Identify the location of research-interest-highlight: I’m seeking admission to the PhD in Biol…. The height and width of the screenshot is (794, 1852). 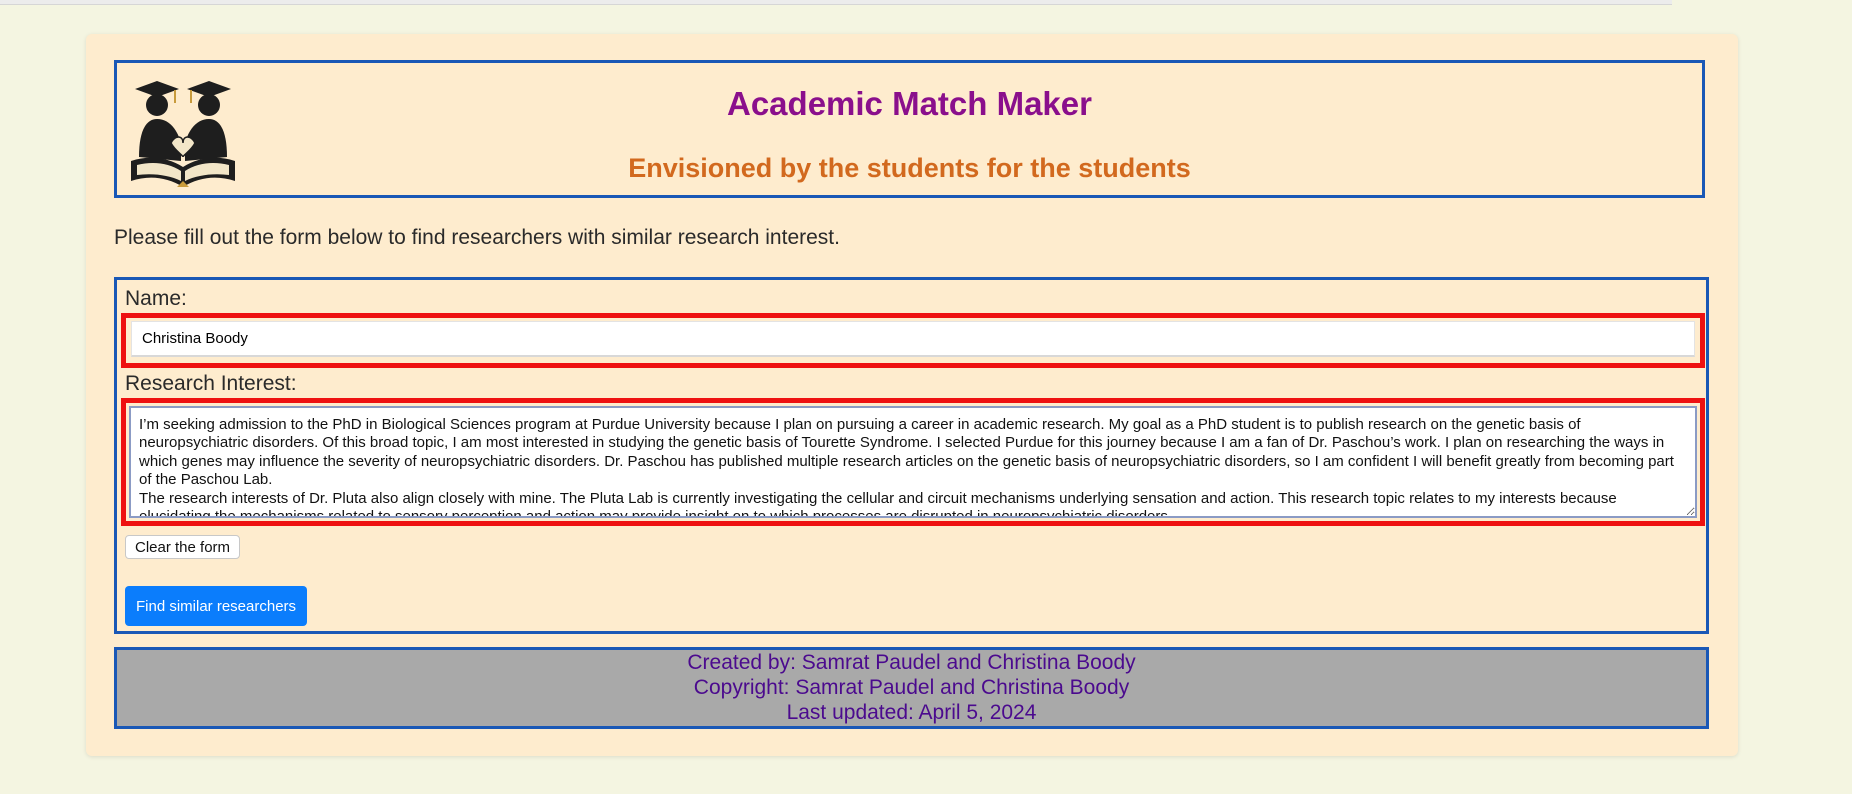
(913, 462).